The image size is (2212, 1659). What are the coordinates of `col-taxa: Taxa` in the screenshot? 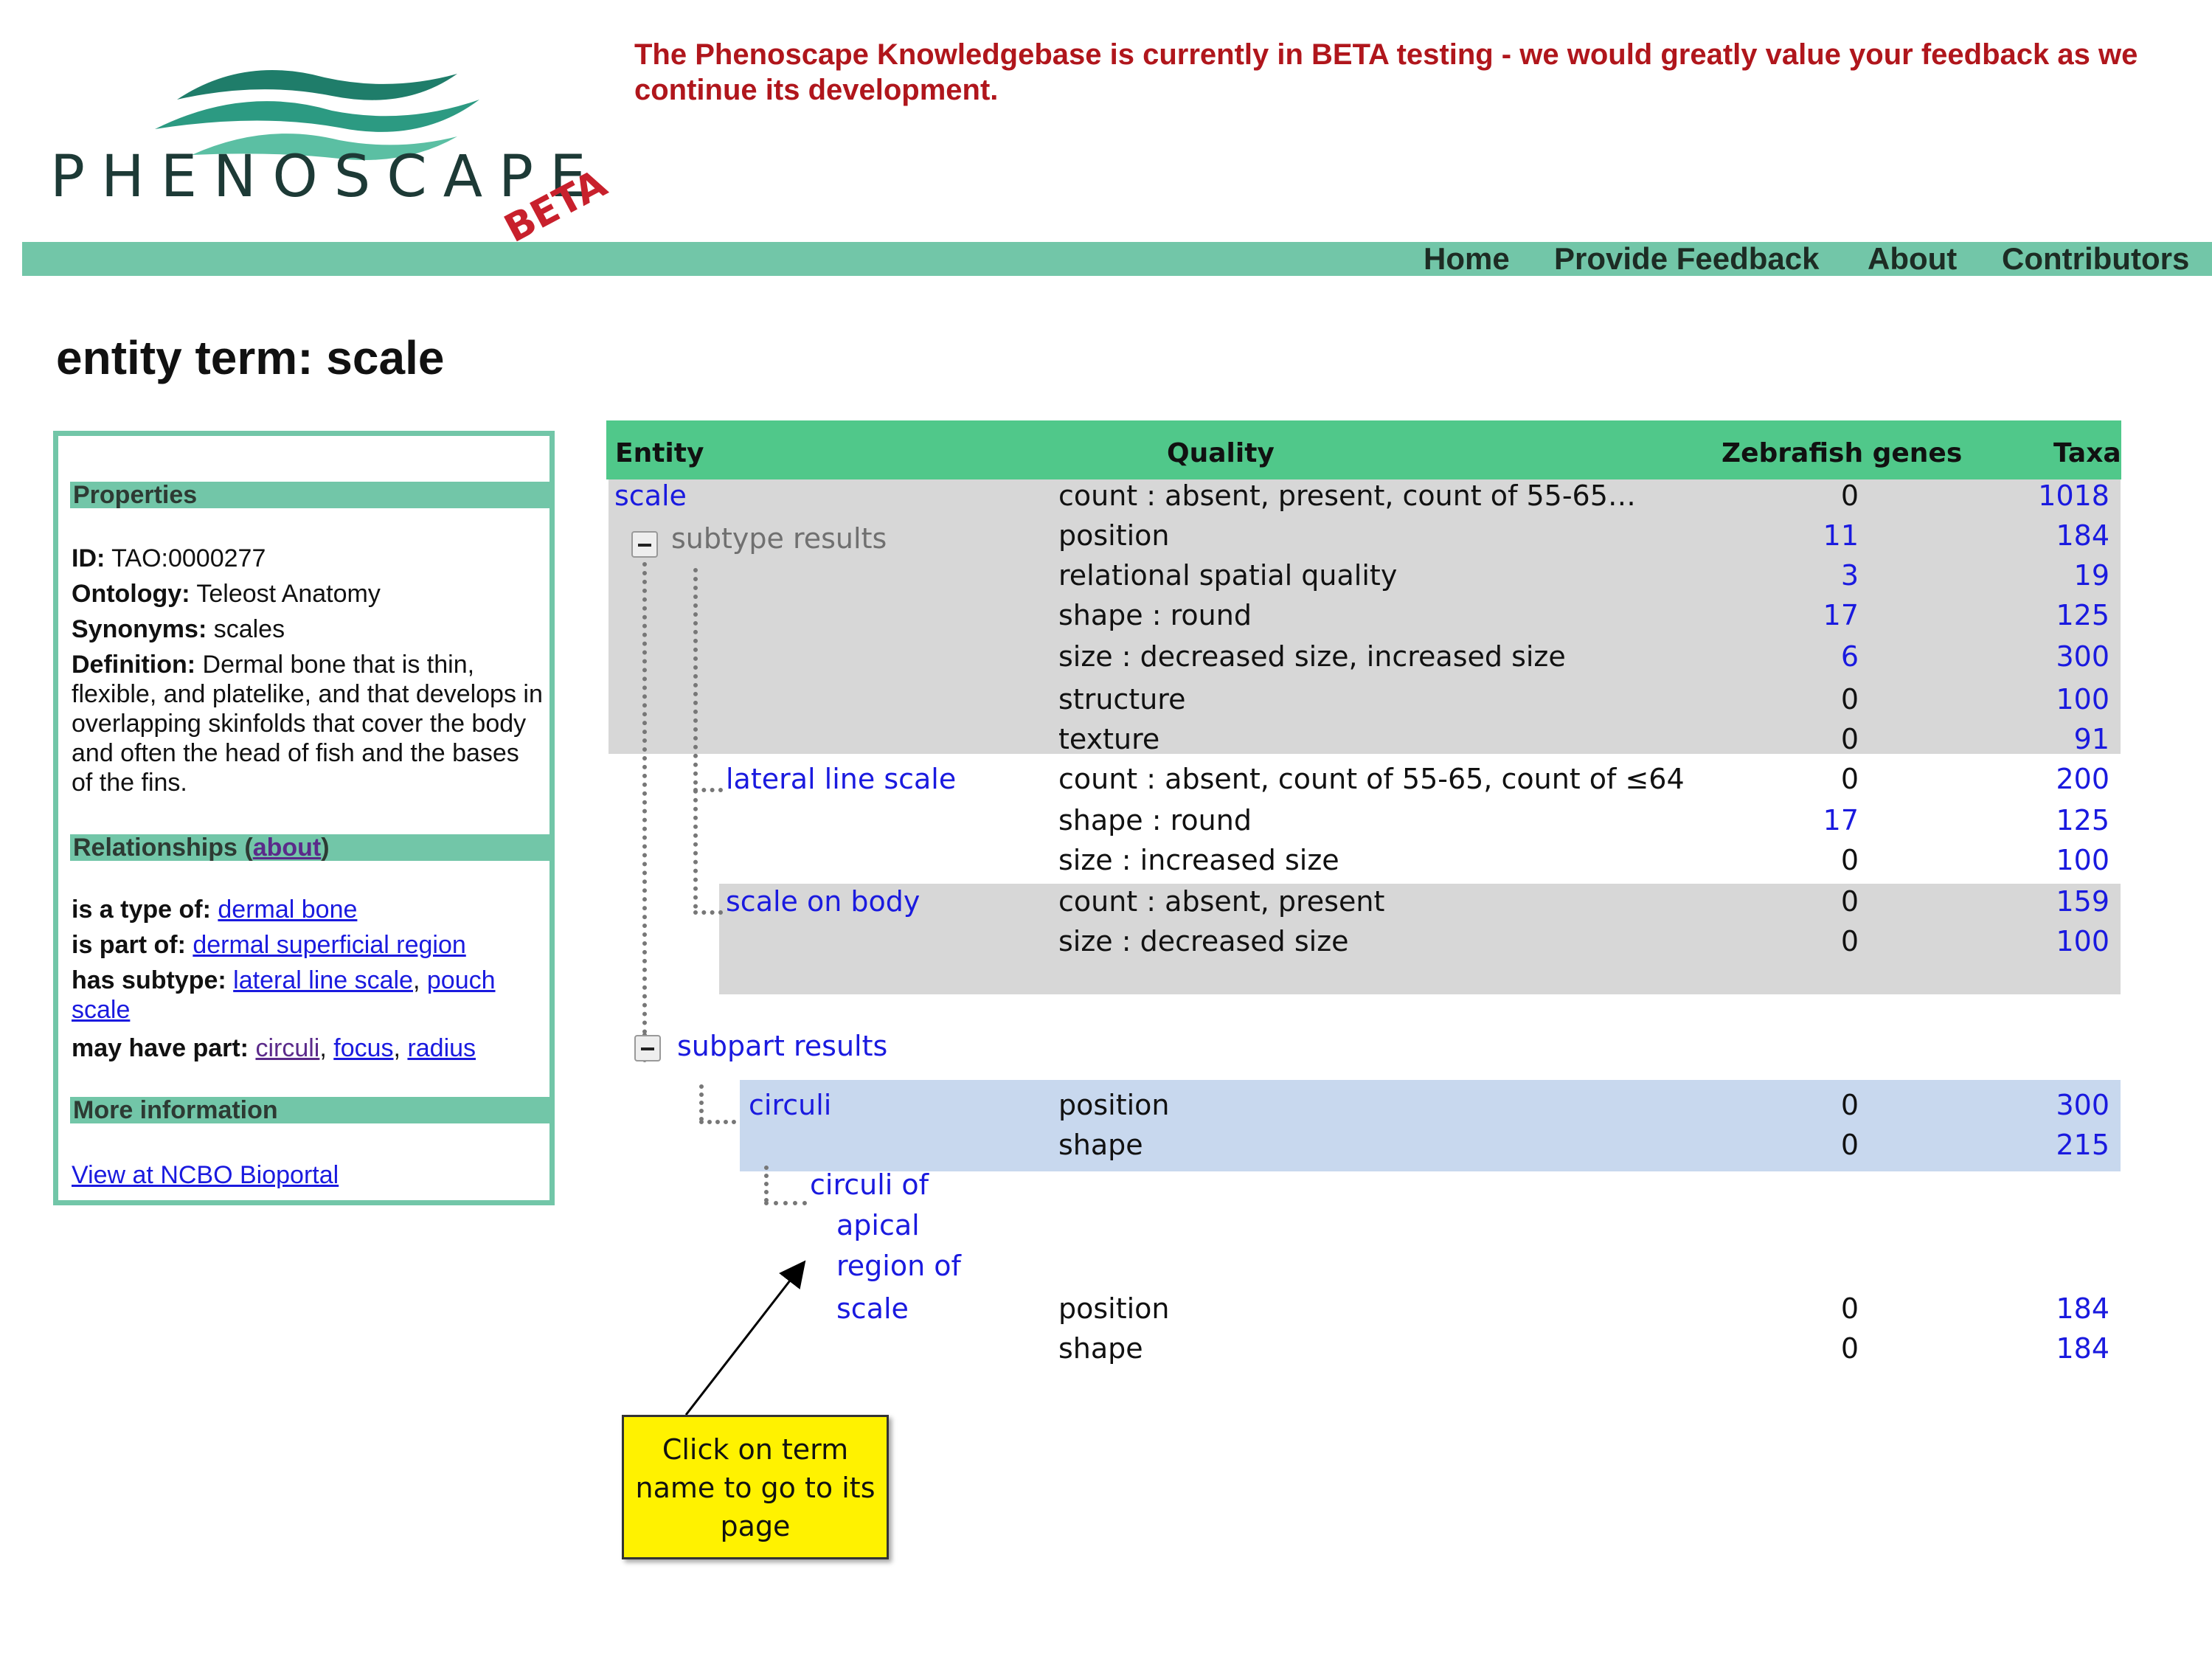 It's located at (2087, 453).